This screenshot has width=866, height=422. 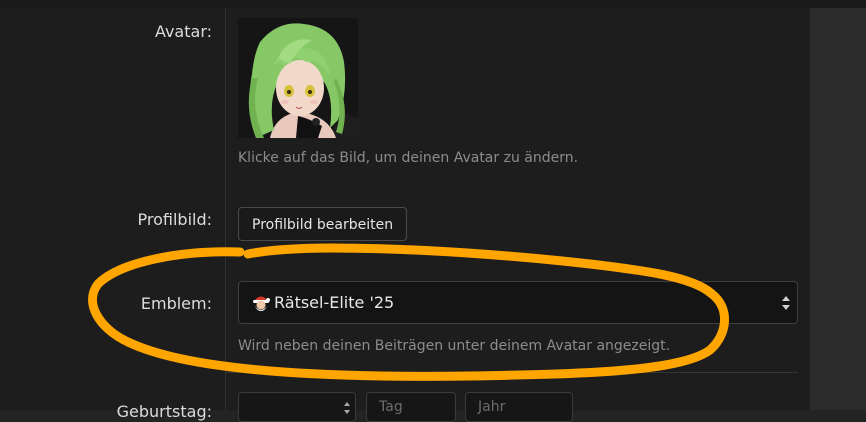 I want to click on emblem-selected-value: Rätsel-Elite '25, so click(x=334, y=302).